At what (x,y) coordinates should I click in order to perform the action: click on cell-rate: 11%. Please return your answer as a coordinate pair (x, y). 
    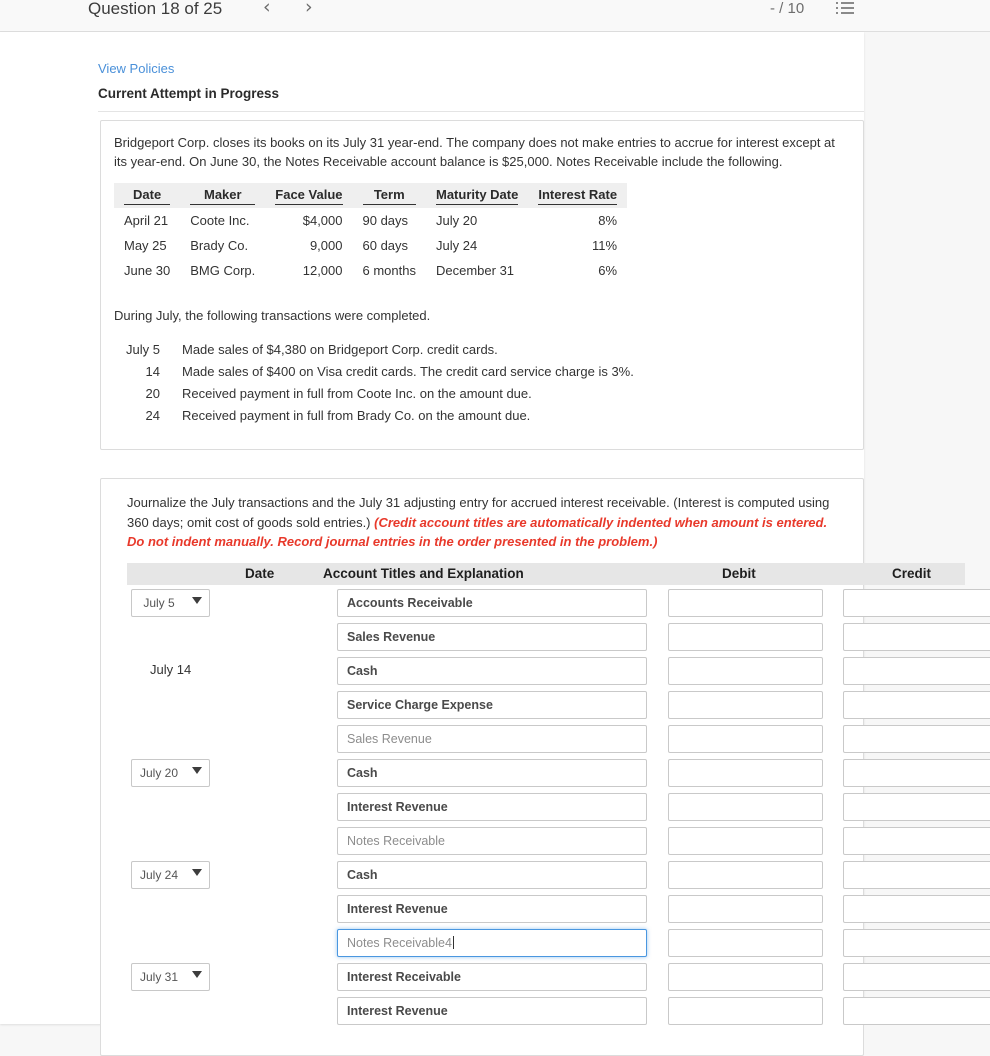
    Looking at the image, I should click on (605, 245).